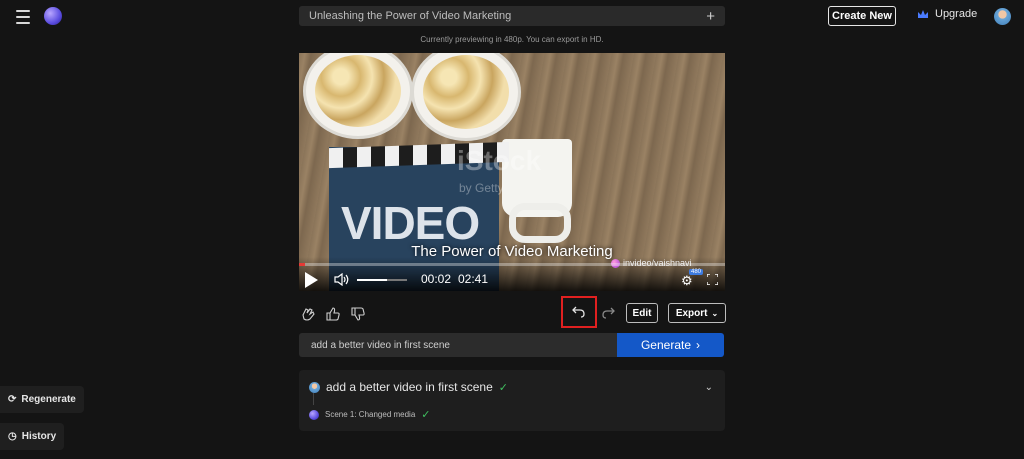 This screenshot has width=1024, height=459. Describe the element at coordinates (512, 264) in the screenshot. I see `video-progress-bar` at that location.